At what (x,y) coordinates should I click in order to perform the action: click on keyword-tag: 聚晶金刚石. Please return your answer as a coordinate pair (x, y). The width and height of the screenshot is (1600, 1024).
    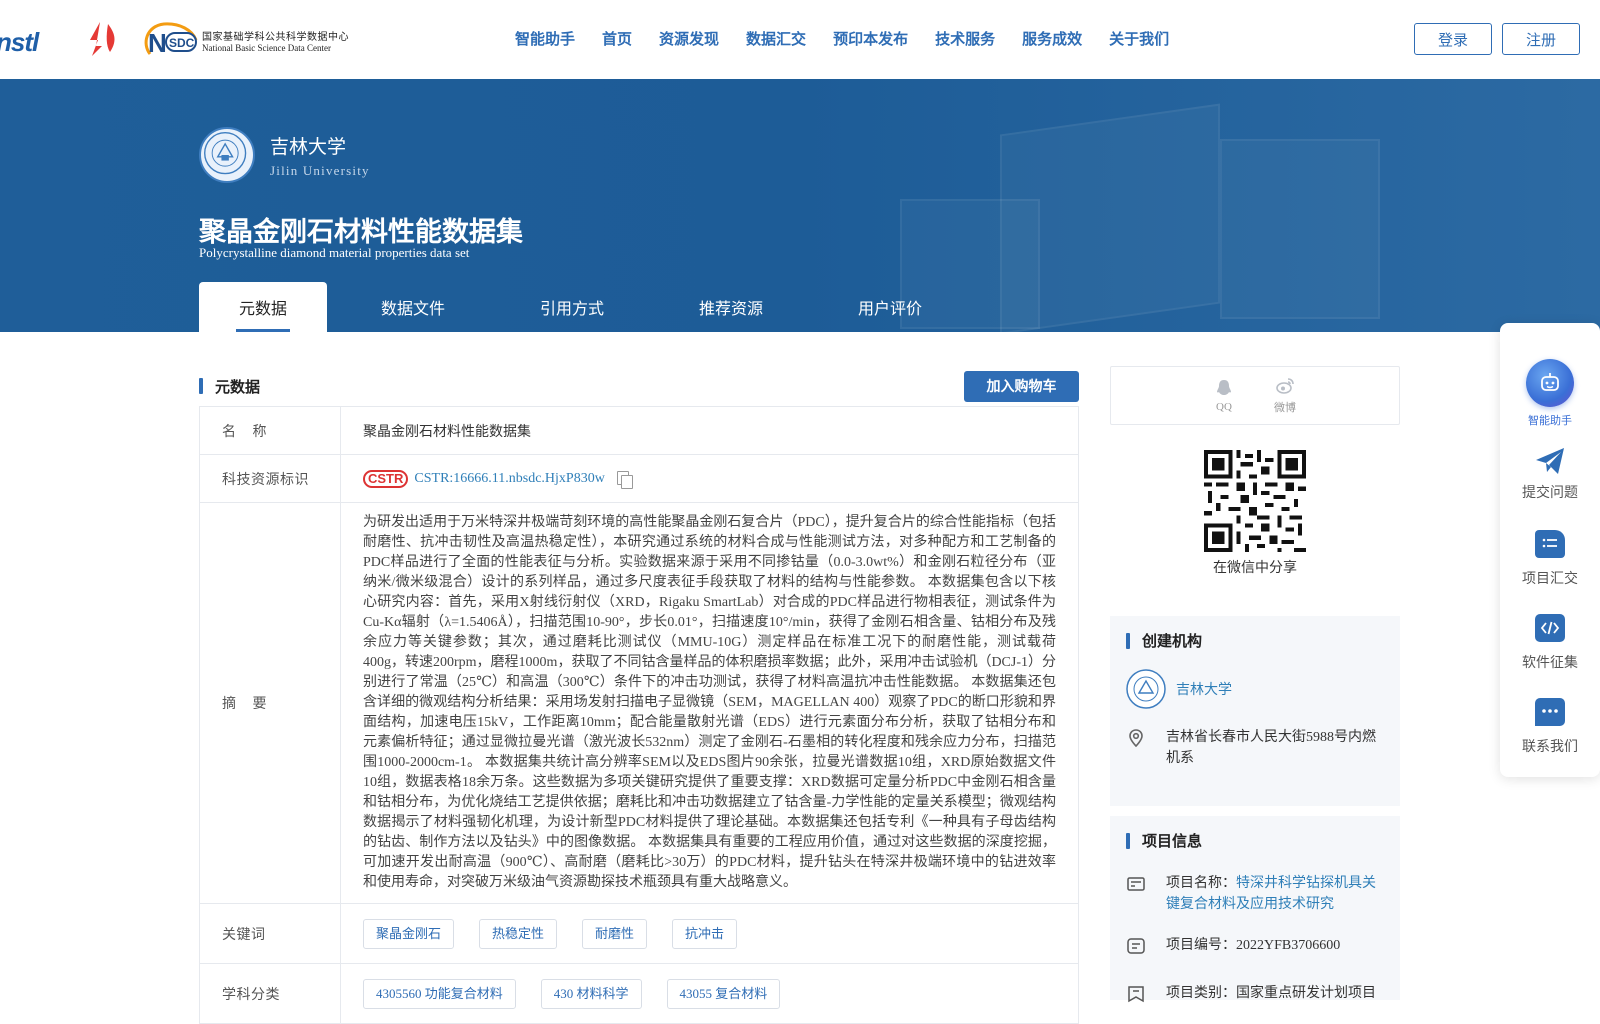
    Looking at the image, I should click on (409, 933).